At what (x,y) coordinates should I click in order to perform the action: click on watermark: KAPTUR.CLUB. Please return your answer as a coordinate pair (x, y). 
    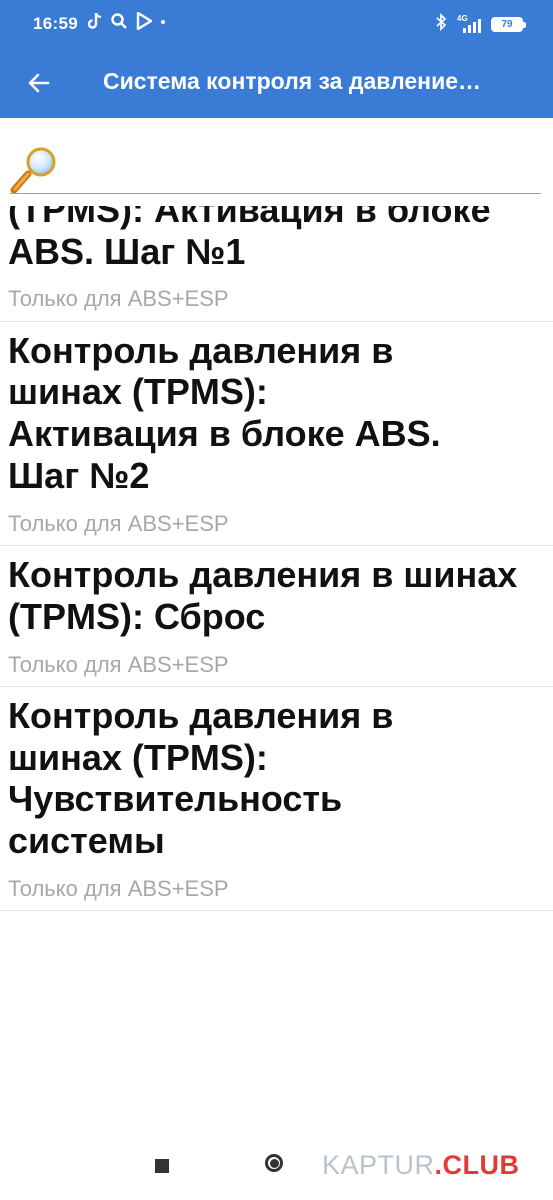
    Looking at the image, I should click on (421, 1165).